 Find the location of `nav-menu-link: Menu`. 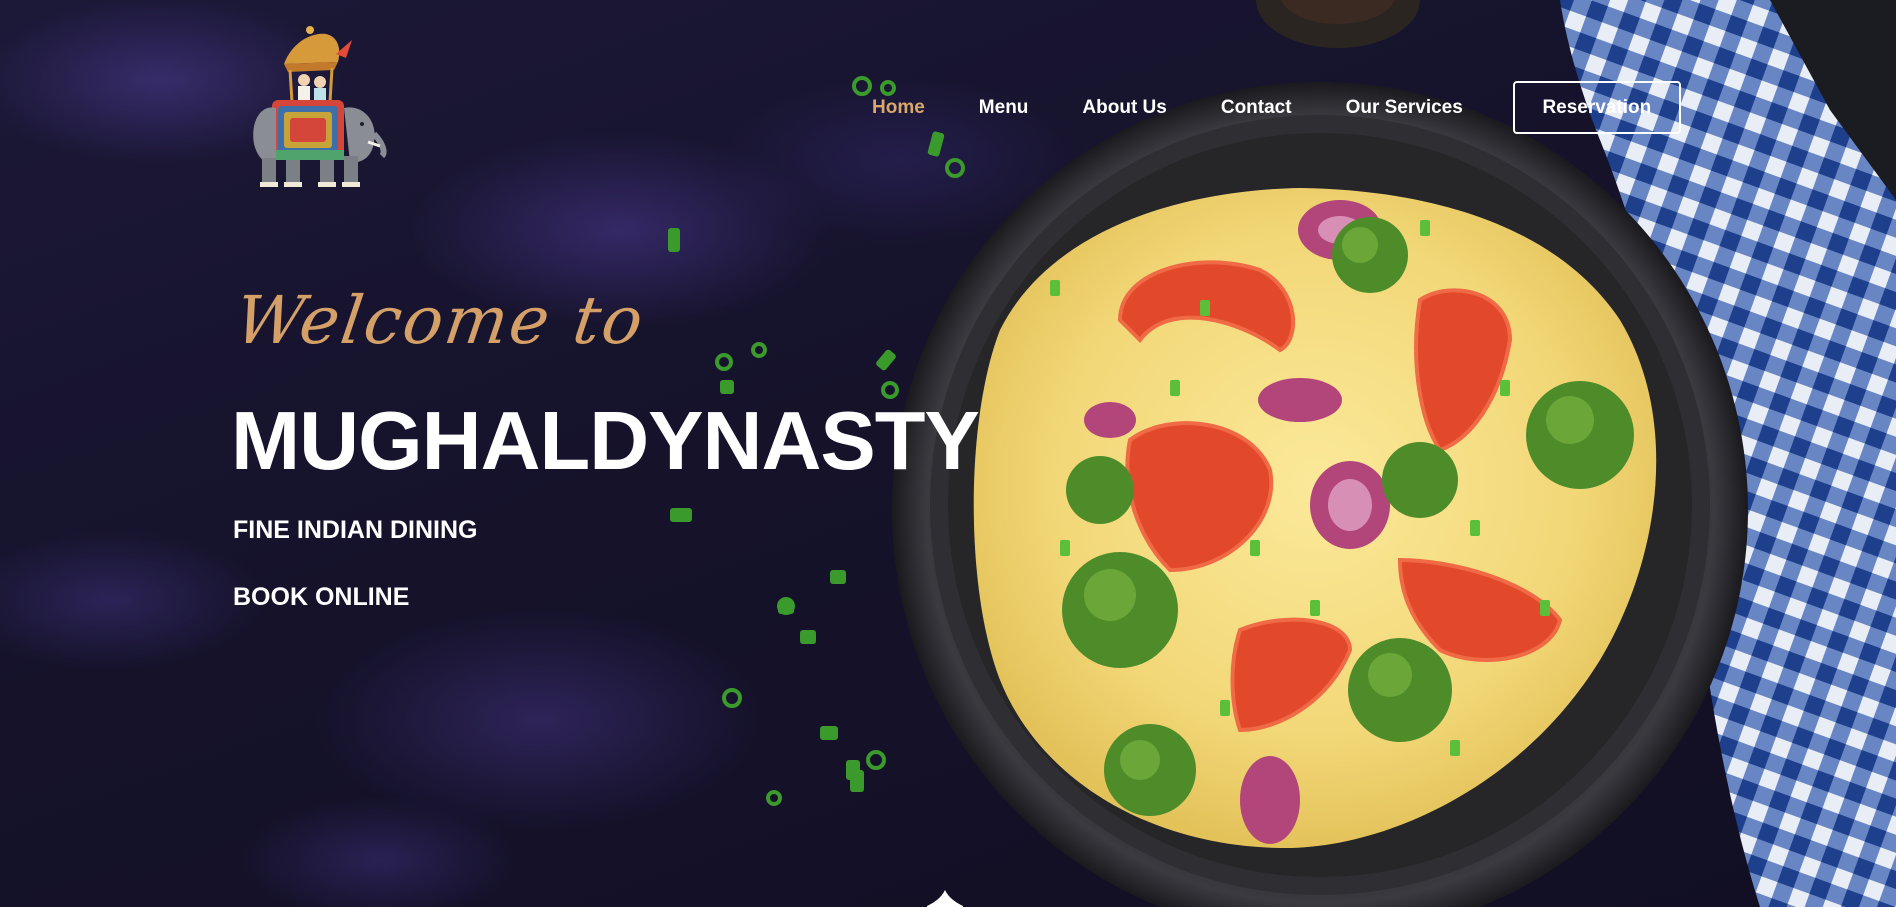

nav-menu-link: Menu is located at coordinates (1004, 108).